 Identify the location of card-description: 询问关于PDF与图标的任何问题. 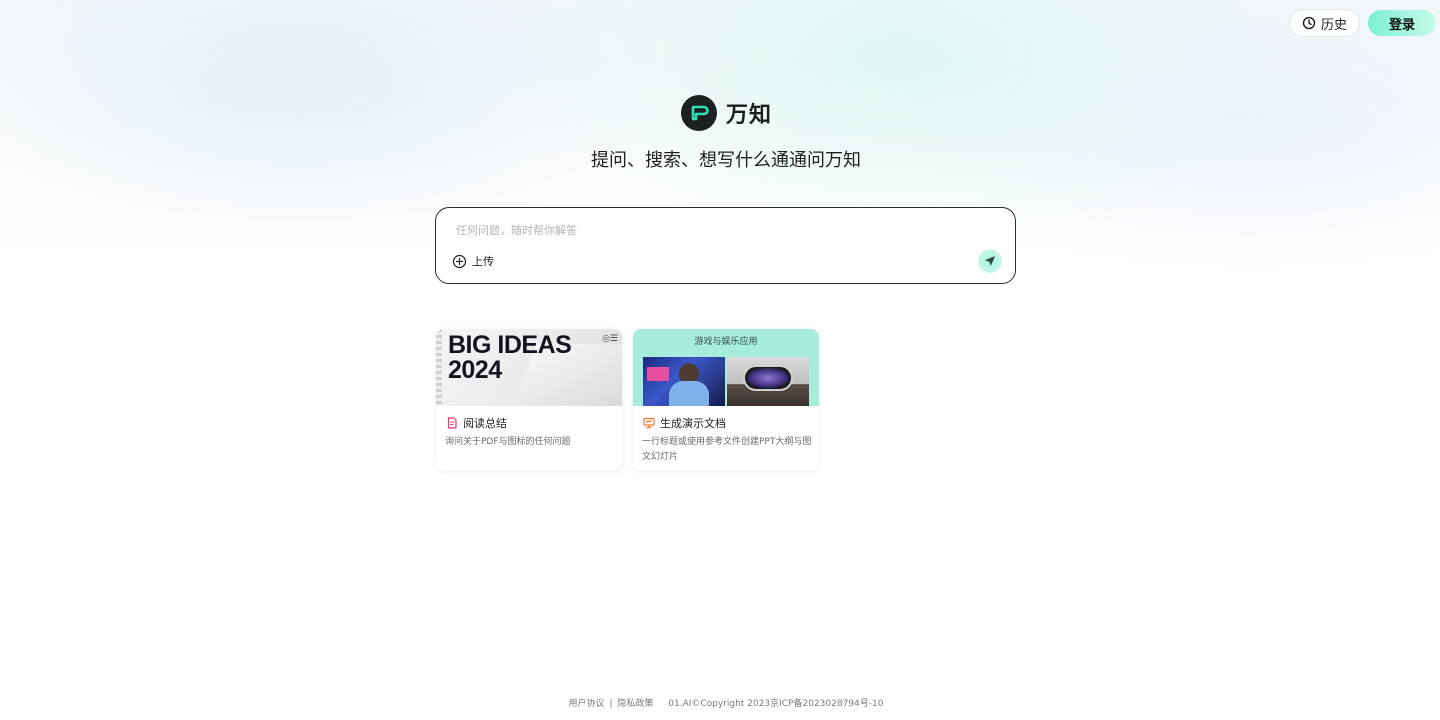
(508, 442).